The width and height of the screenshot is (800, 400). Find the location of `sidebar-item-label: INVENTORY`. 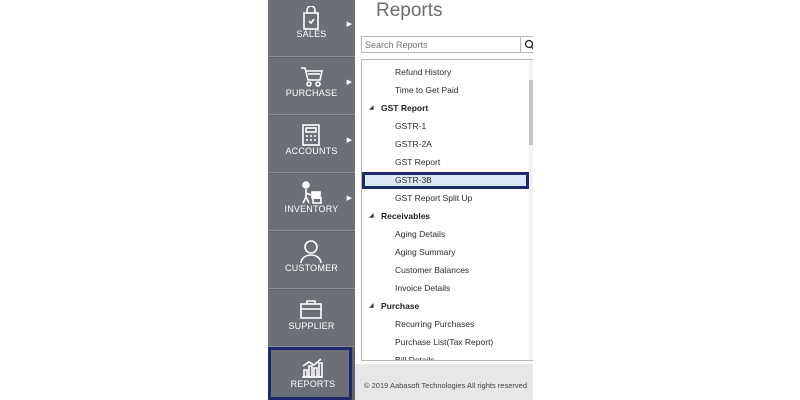

sidebar-item-label: INVENTORY is located at coordinates (311, 209).